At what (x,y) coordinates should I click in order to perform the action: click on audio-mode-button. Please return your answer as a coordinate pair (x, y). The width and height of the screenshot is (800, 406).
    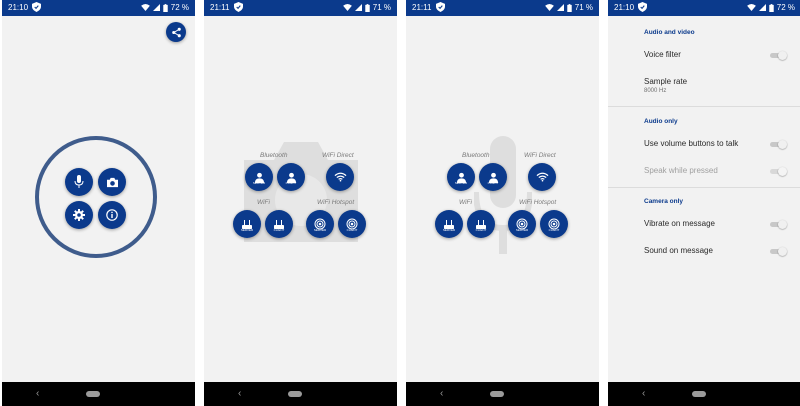
    Looking at the image, I should click on (79, 182).